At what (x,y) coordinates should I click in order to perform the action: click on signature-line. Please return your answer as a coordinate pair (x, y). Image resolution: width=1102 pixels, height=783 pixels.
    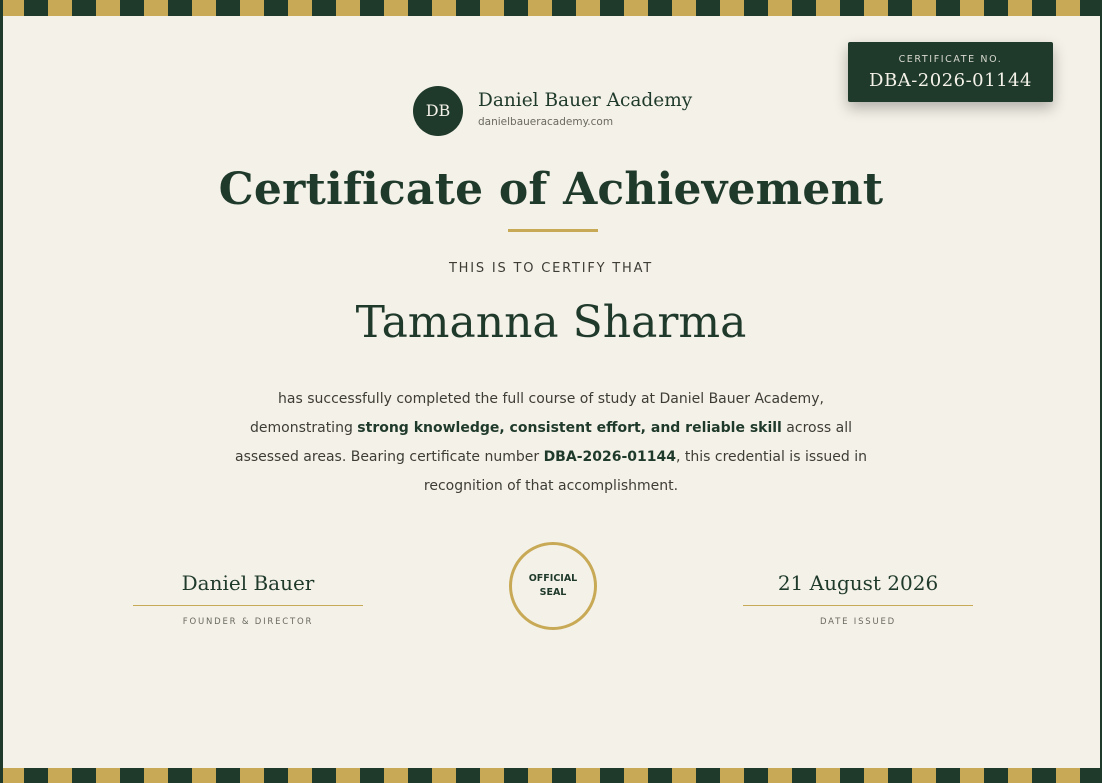
    Looking at the image, I should click on (248, 605).